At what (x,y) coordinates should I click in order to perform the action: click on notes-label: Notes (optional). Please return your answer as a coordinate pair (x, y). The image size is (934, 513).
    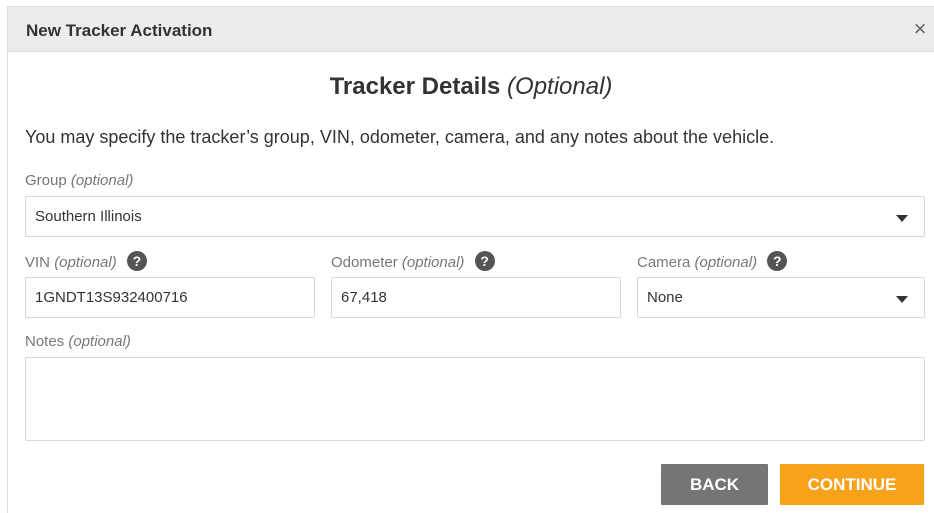
    Looking at the image, I should click on (78, 341).